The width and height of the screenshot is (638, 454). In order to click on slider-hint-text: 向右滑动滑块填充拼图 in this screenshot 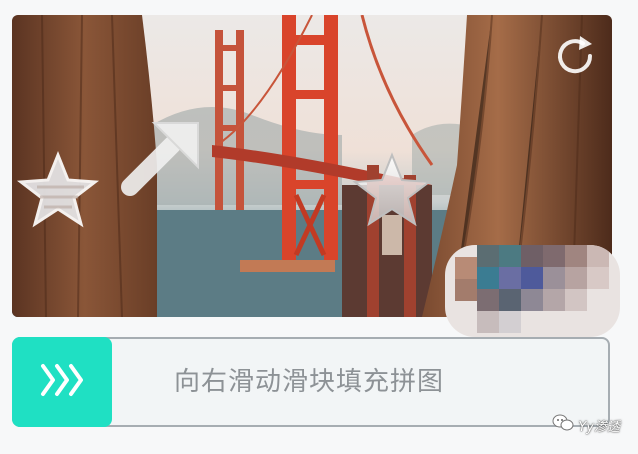, I will do `click(309, 382)`.